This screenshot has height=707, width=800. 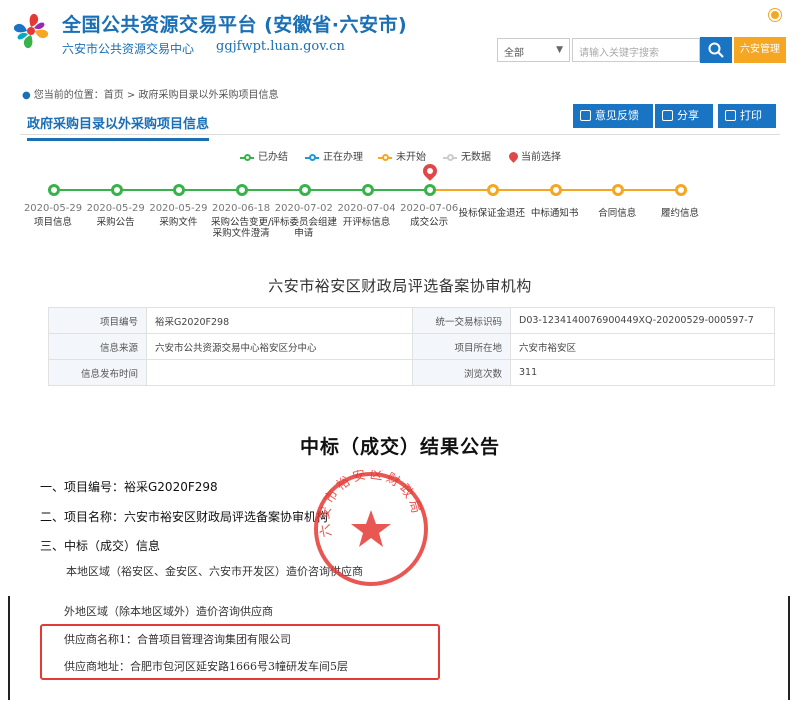 What do you see at coordinates (184, 517) in the screenshot?
I see `announcement-project-name: 二、项目名称：六安市裕安区财政局评选备案协审机构` at bounding box center [184, 517].